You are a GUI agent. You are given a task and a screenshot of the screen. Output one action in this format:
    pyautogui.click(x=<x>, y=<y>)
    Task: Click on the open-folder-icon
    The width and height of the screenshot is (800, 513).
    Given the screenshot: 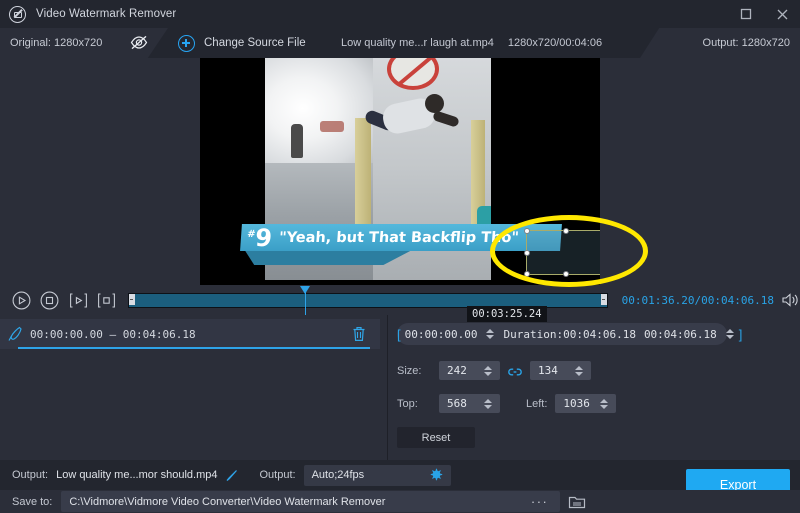 What is the action you would take?
    pyautogui.click(x=577, y=502)
    